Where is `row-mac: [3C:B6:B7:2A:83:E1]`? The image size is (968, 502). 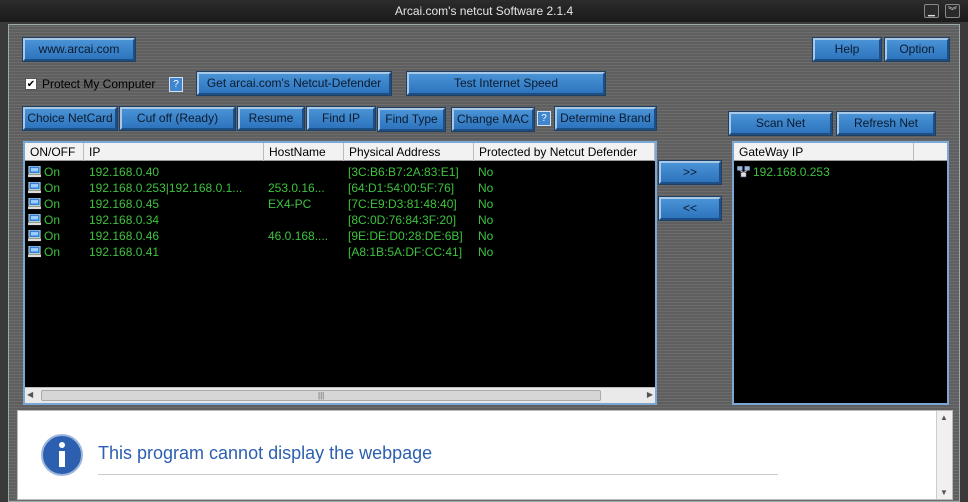 row-mac: [3C:B6:B7:2A:83:E1] is located at coordinates (403, 172).